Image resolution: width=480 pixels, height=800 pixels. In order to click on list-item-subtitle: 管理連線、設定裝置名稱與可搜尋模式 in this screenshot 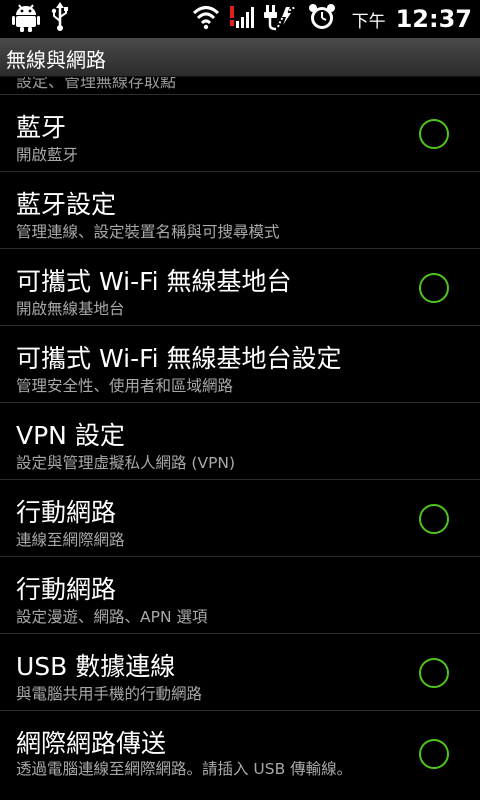, I will do `click(148, 232)`.